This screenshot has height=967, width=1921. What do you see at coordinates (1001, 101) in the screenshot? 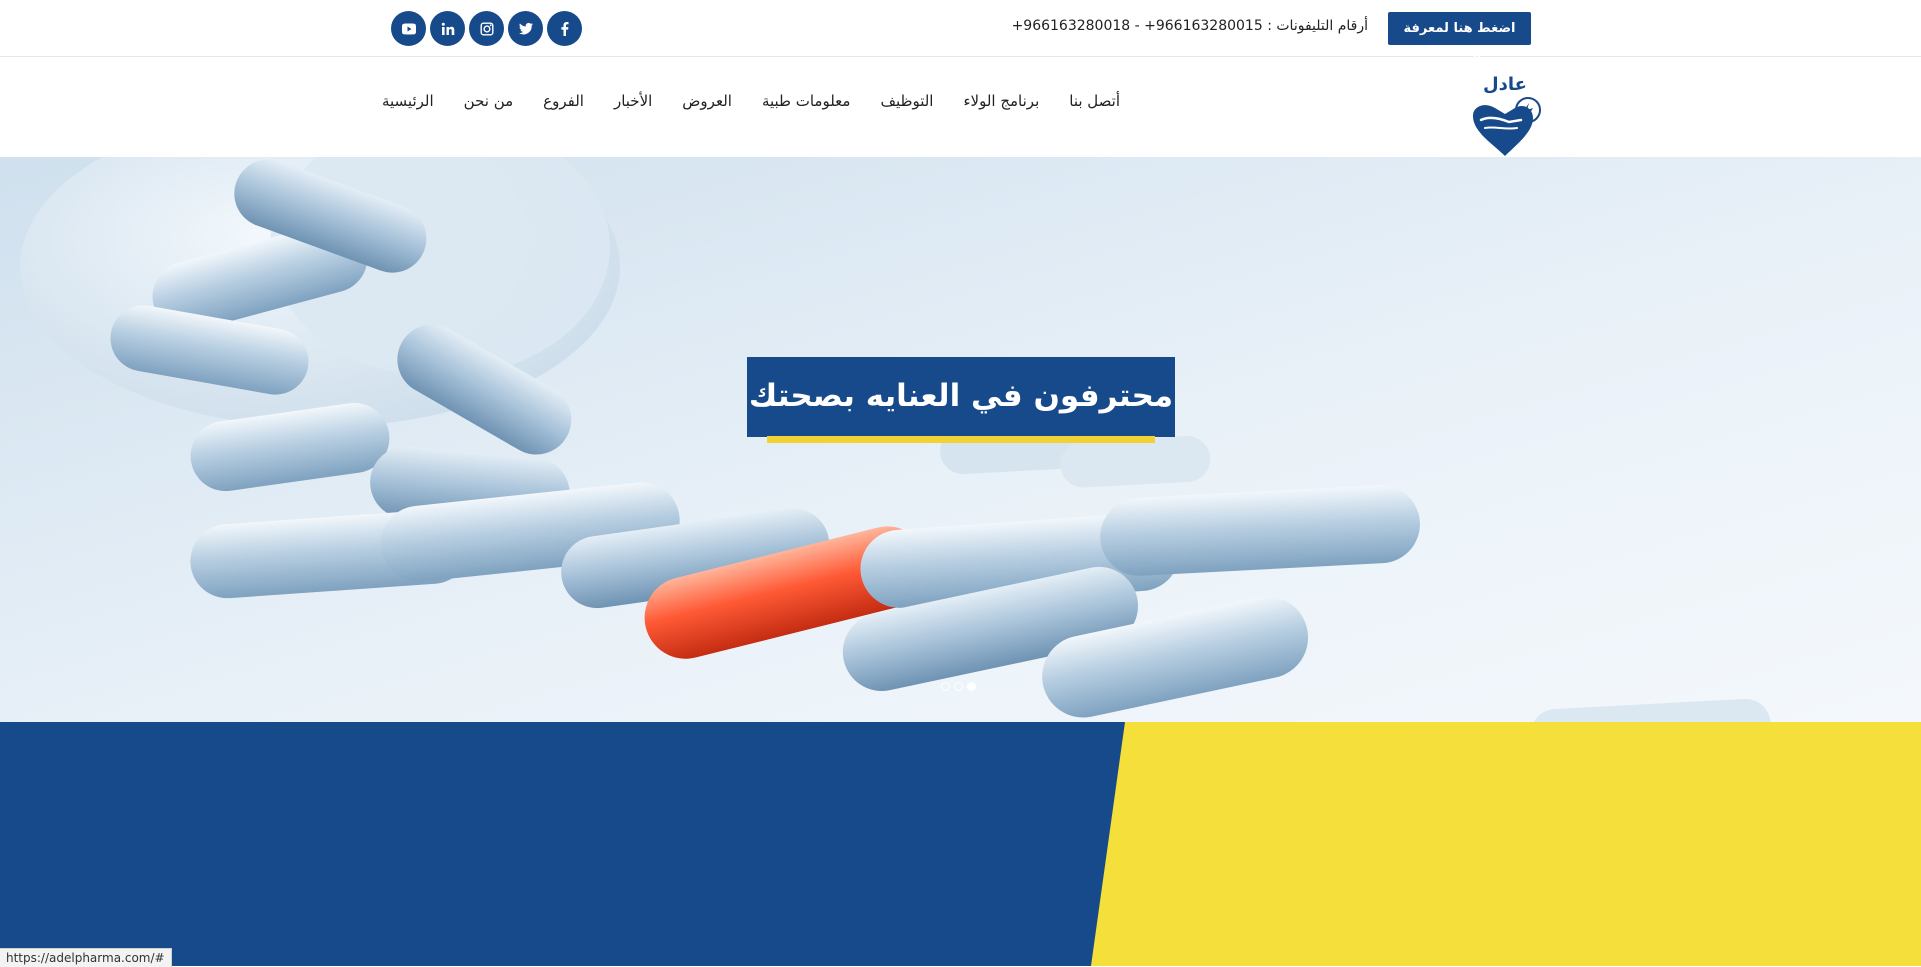
I see `nav-loyalty: برنامج الولاء` at bounding box center [1001, 101].